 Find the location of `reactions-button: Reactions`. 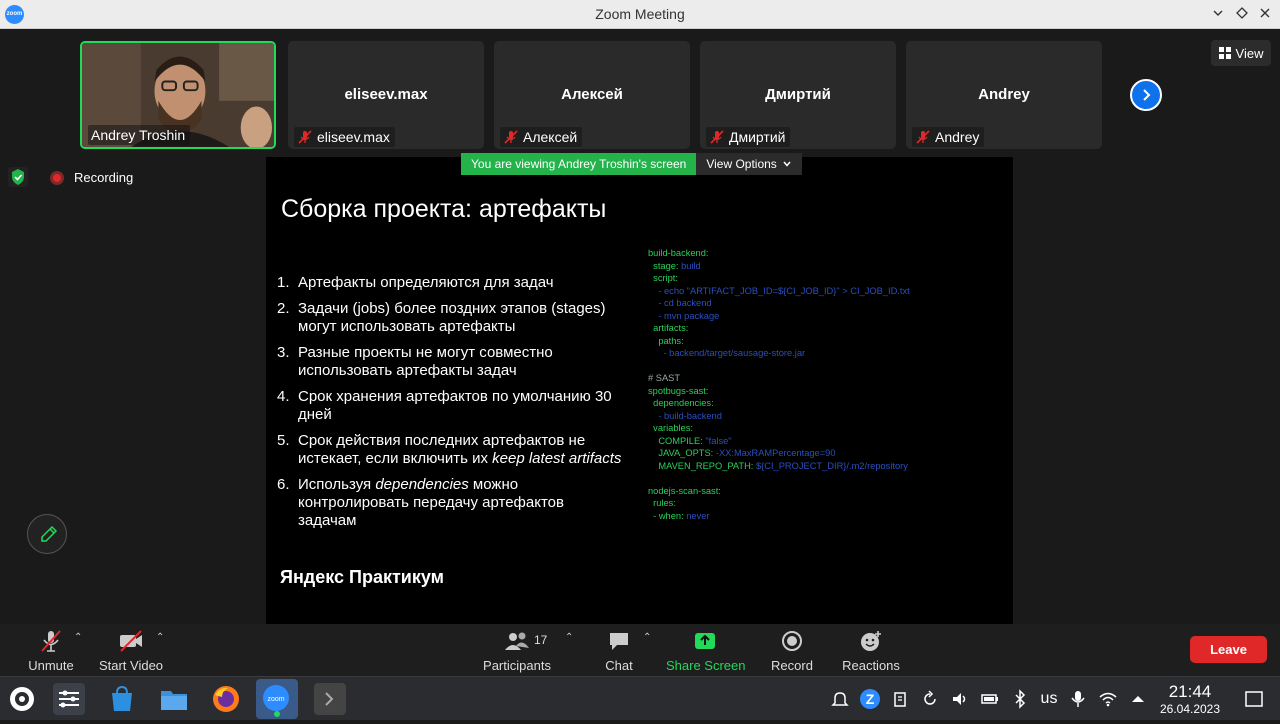

reactions-button: Reactions is located at coordinates (871, 650).